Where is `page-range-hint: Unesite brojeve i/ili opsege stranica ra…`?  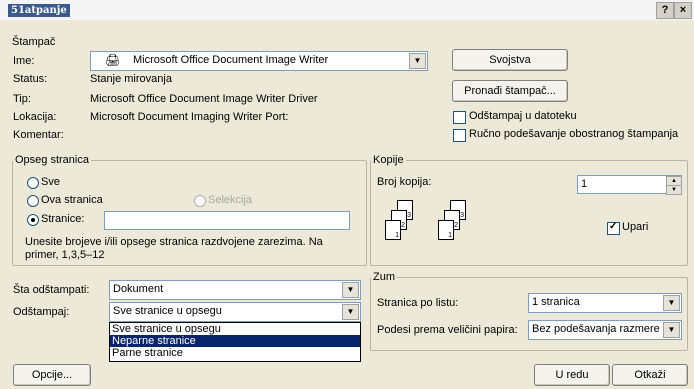
page-range-hint: Unesite brojeve i/ili opsege stranica ra… is located at coordinates (174, 248).